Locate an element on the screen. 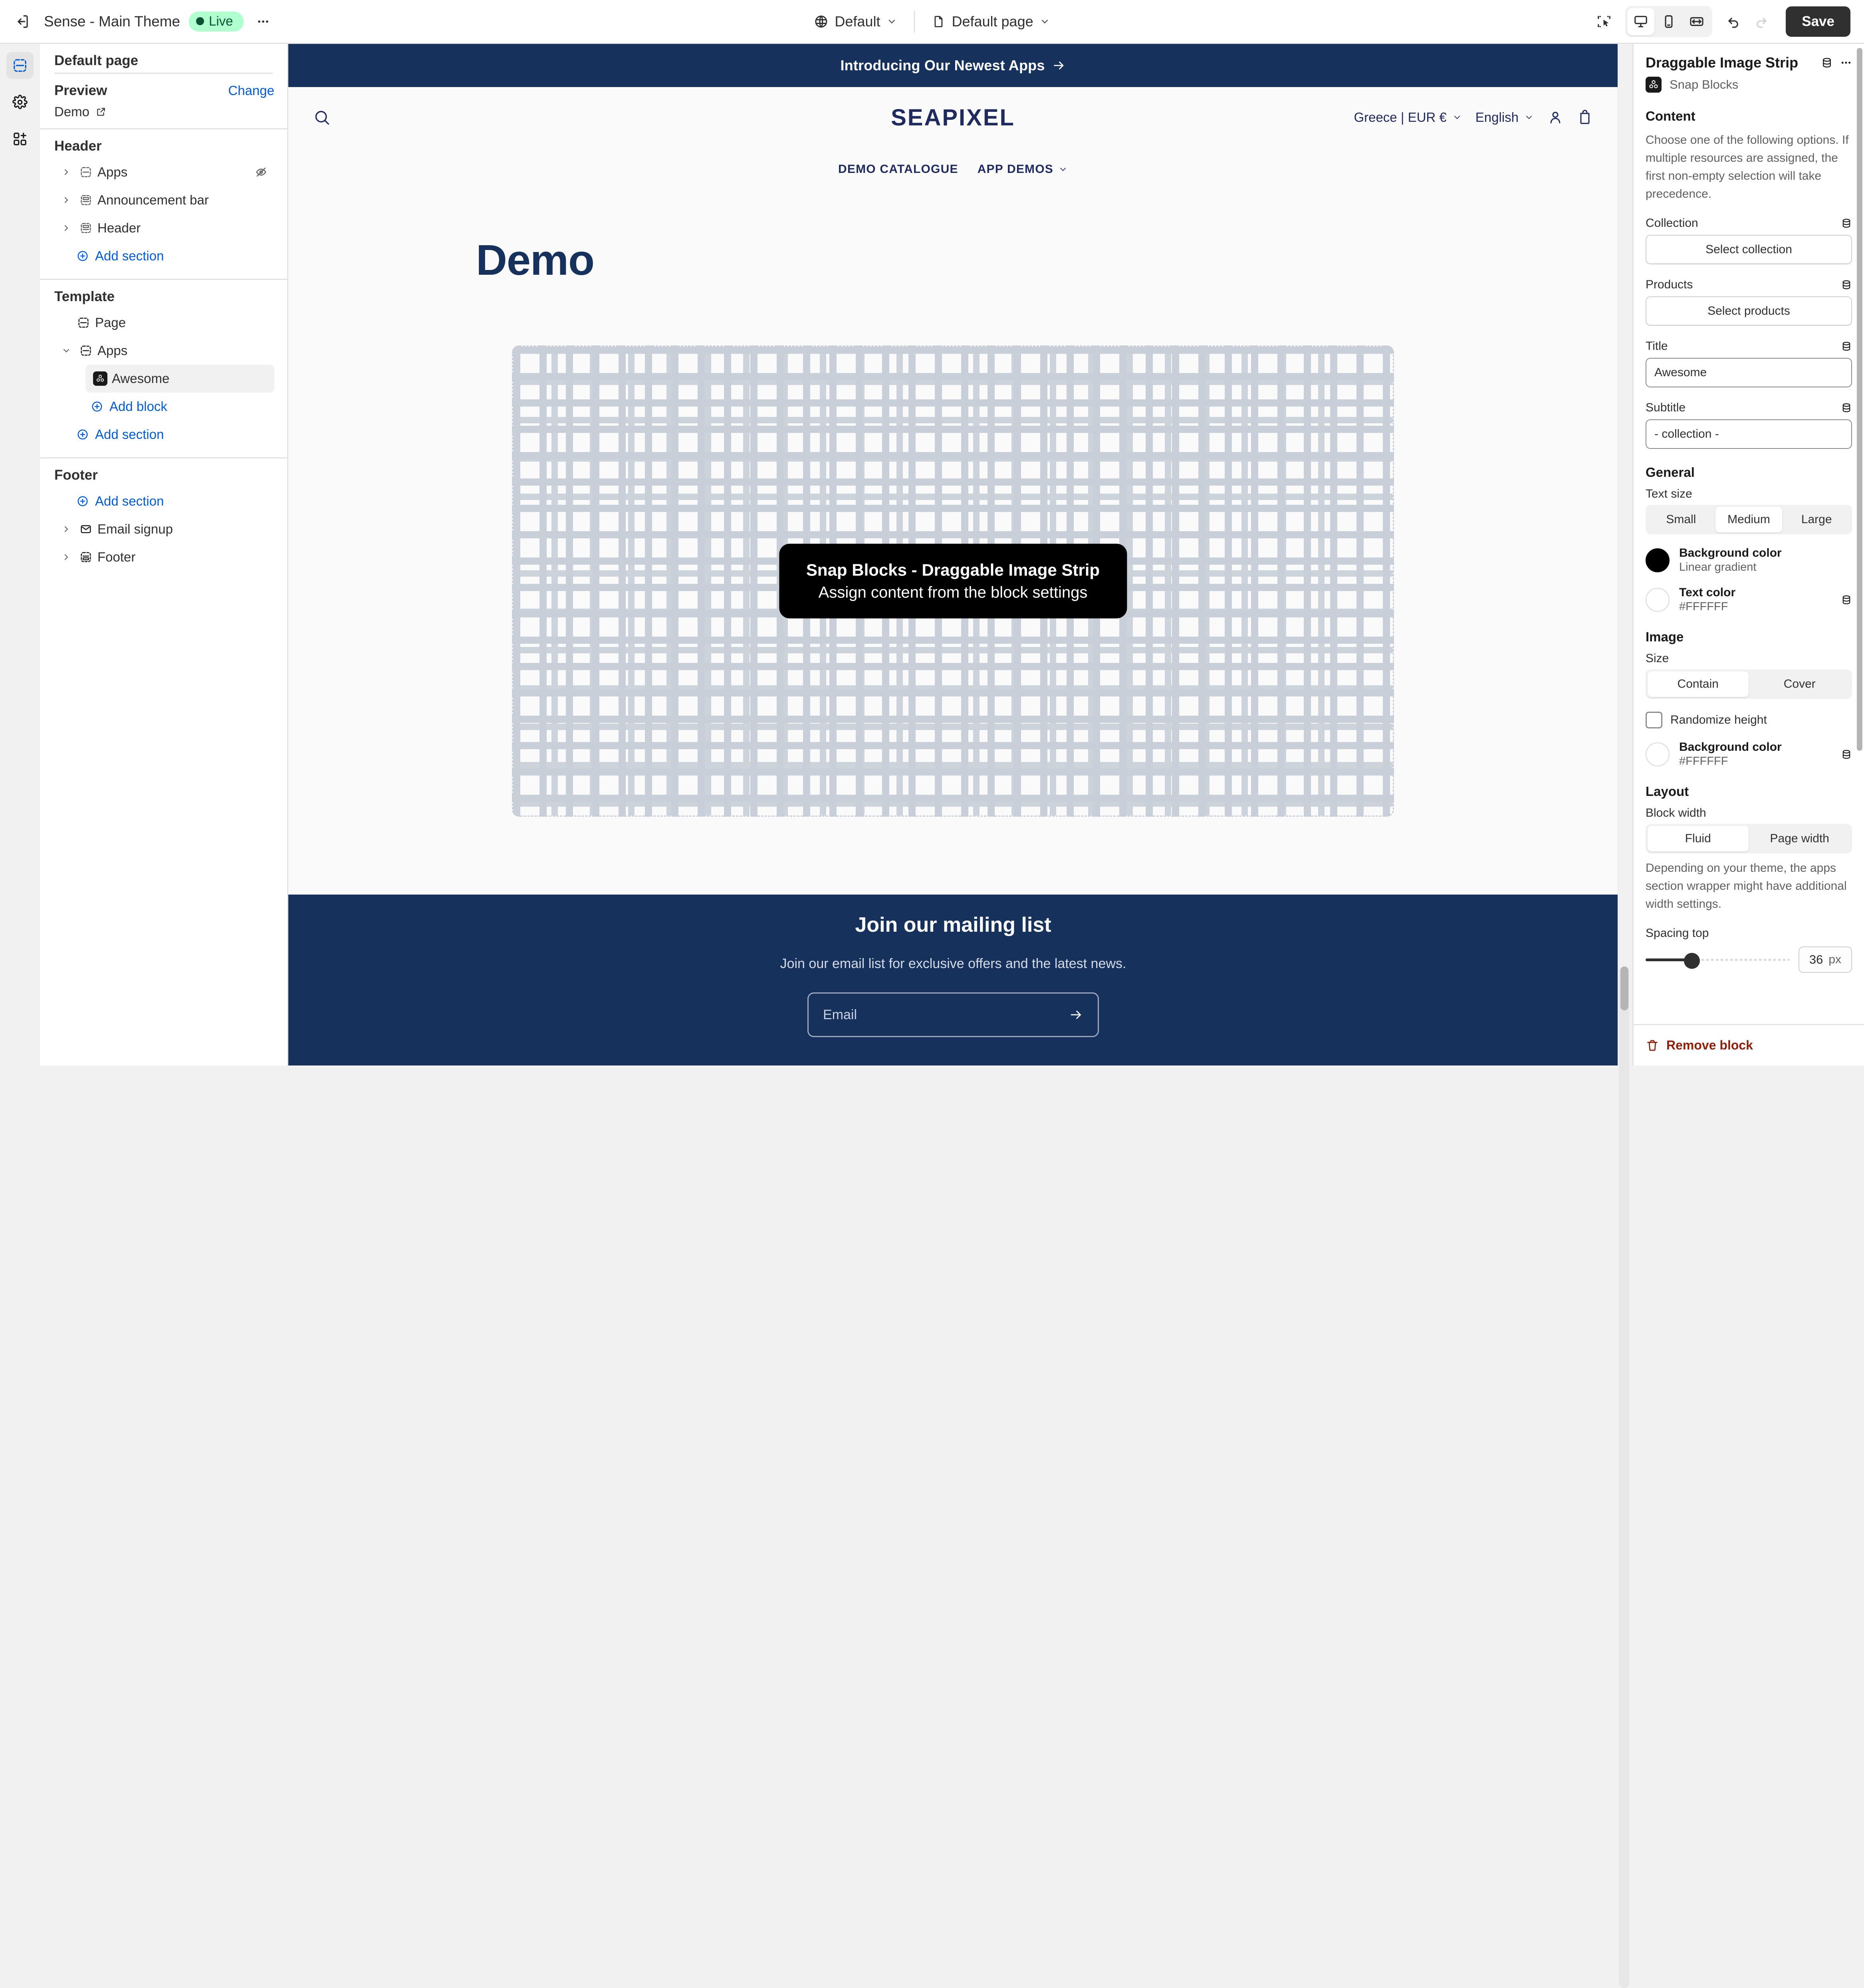  fullwidth-icon is located at coordinates (1696, 21).